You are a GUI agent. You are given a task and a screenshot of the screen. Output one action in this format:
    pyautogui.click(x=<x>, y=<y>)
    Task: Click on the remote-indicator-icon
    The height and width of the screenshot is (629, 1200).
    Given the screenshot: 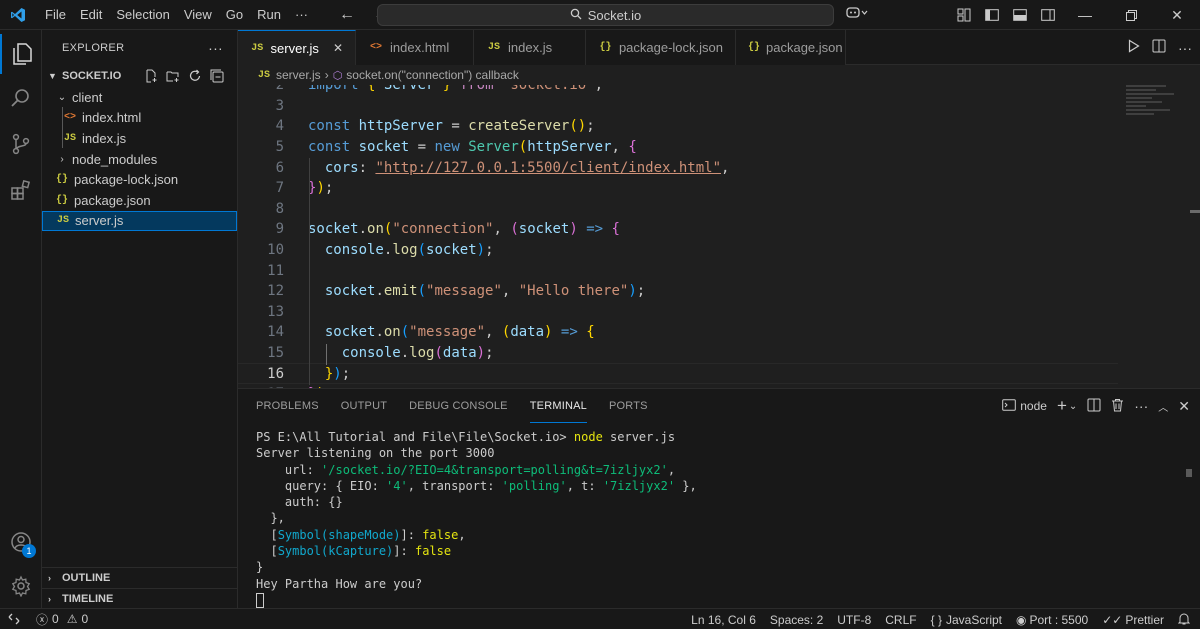 What is the action you would take?
    pyautogui.click(x=14, y=619)
    